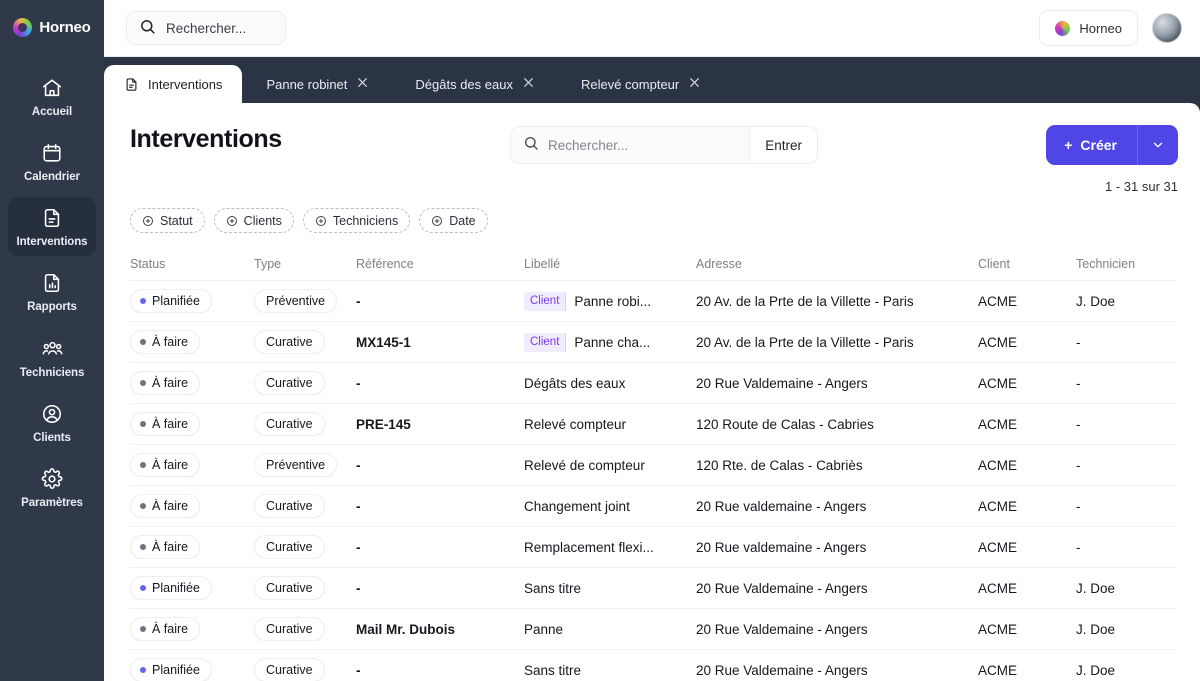  What do you see at coordinates (52, 422) in the screenshot?
I see `sidebar-item-clients: Clients` at bounding box center [52, 422].